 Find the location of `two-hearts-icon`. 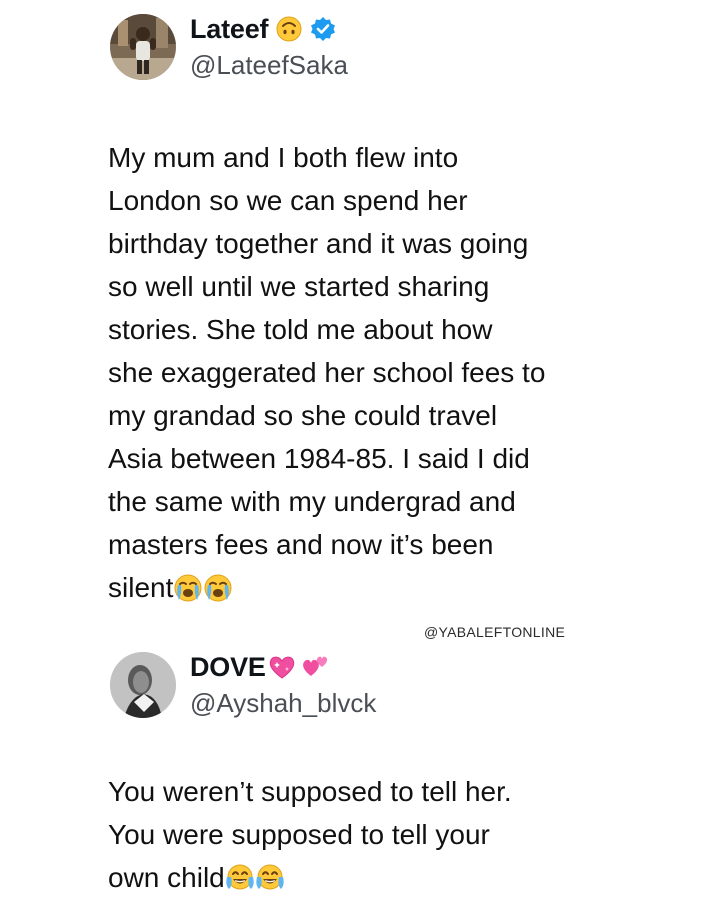

two-hearts-icon is located at coordinates (315, 667).